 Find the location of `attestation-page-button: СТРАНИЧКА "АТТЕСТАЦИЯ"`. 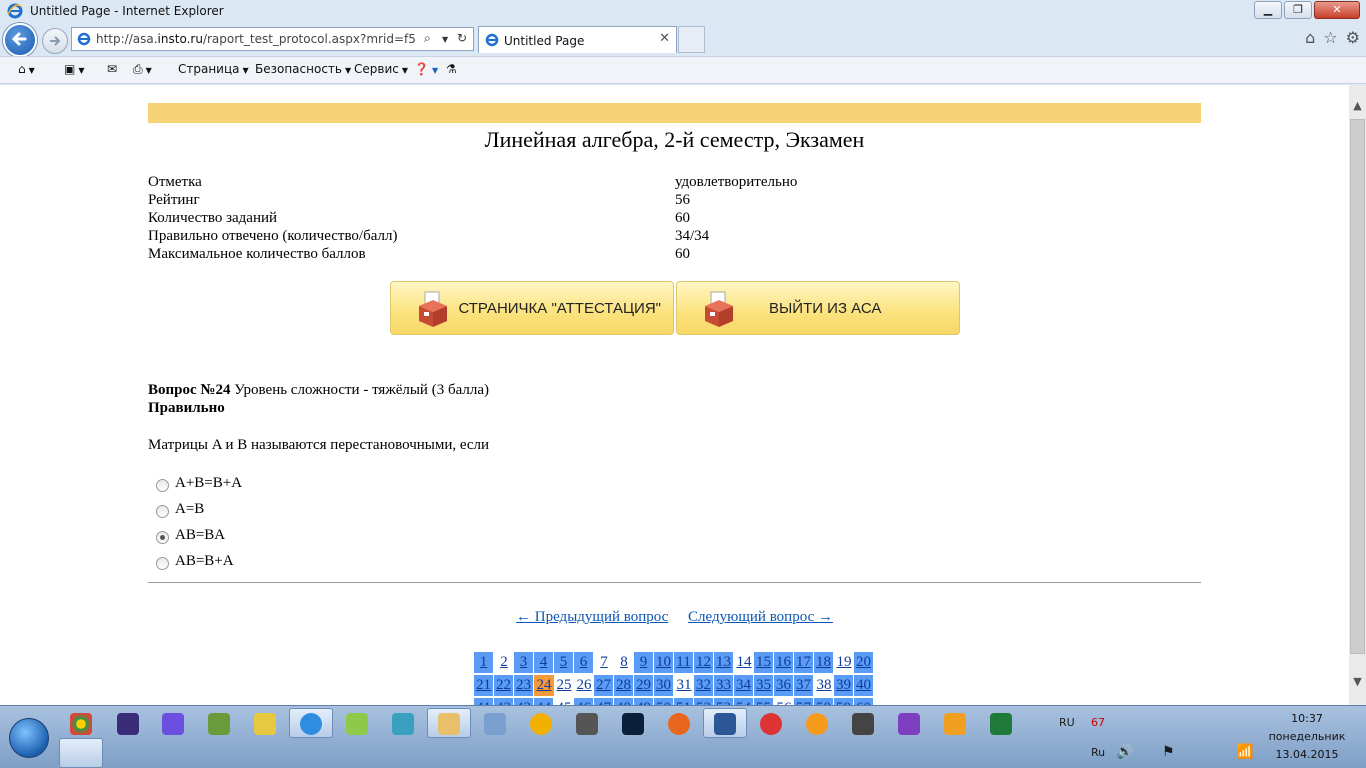

attestation-page-button: СТРАНИЧКА "АТТЕСТАЦИЯ" is located at coordinates (532, 308).